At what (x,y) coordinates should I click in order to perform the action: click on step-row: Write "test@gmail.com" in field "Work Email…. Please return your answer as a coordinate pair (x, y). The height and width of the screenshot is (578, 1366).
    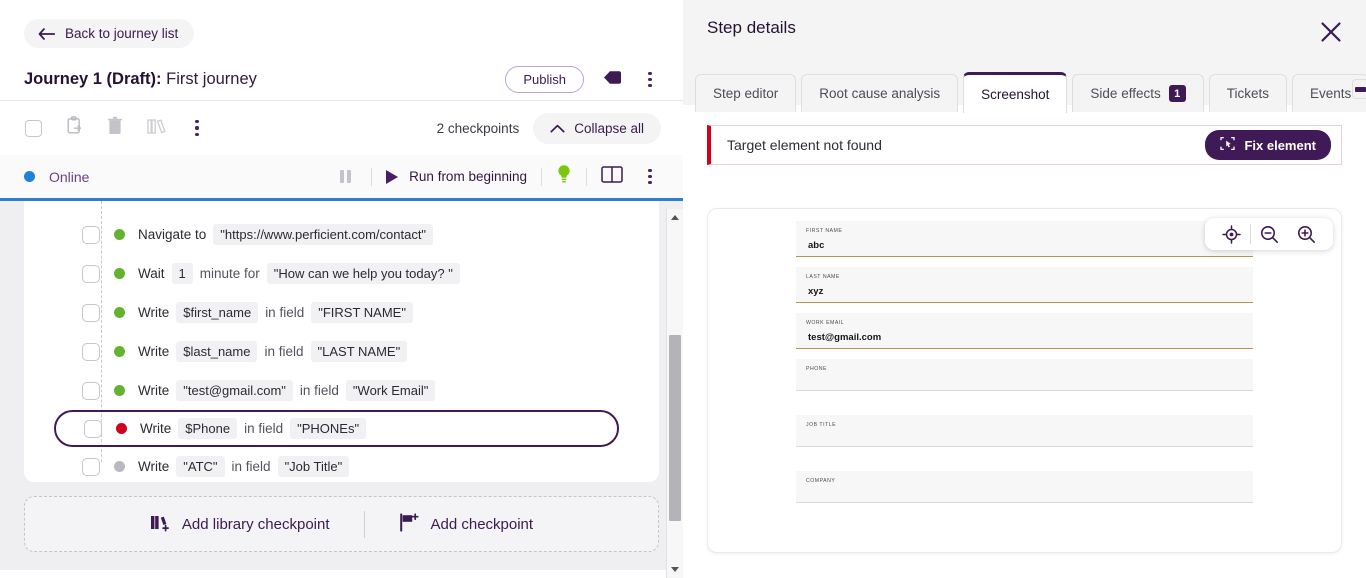
    Looking at the image, I should click on (341, 390).